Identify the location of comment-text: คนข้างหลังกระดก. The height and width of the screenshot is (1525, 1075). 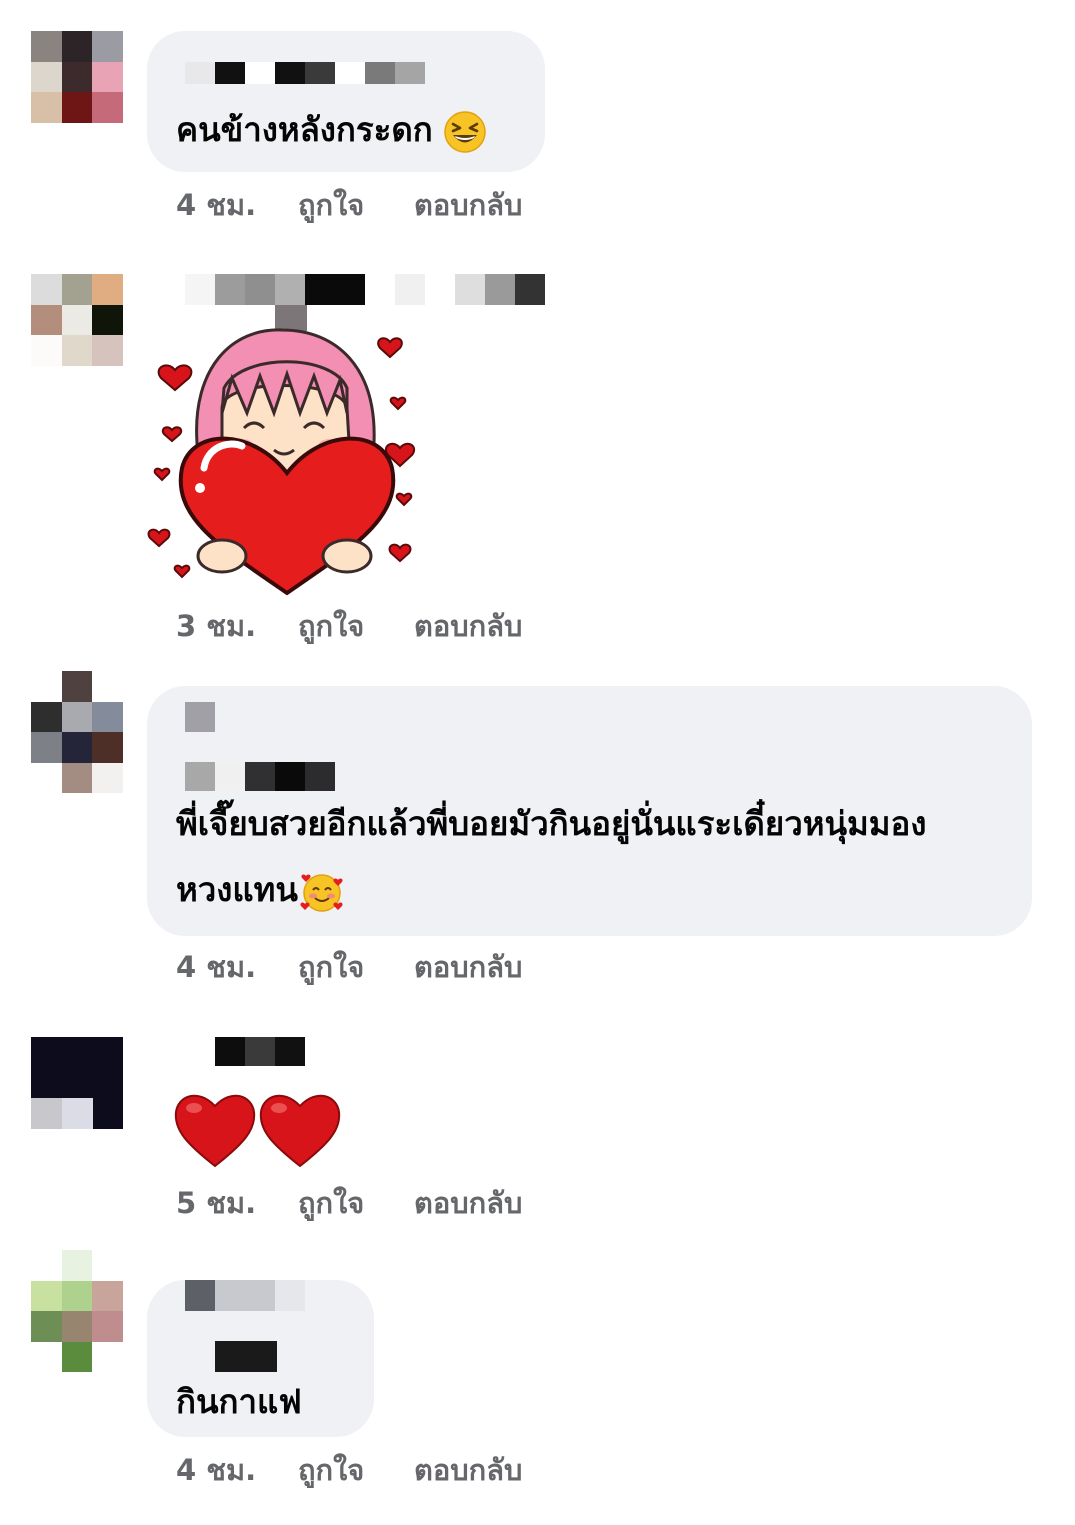
(331, 130).